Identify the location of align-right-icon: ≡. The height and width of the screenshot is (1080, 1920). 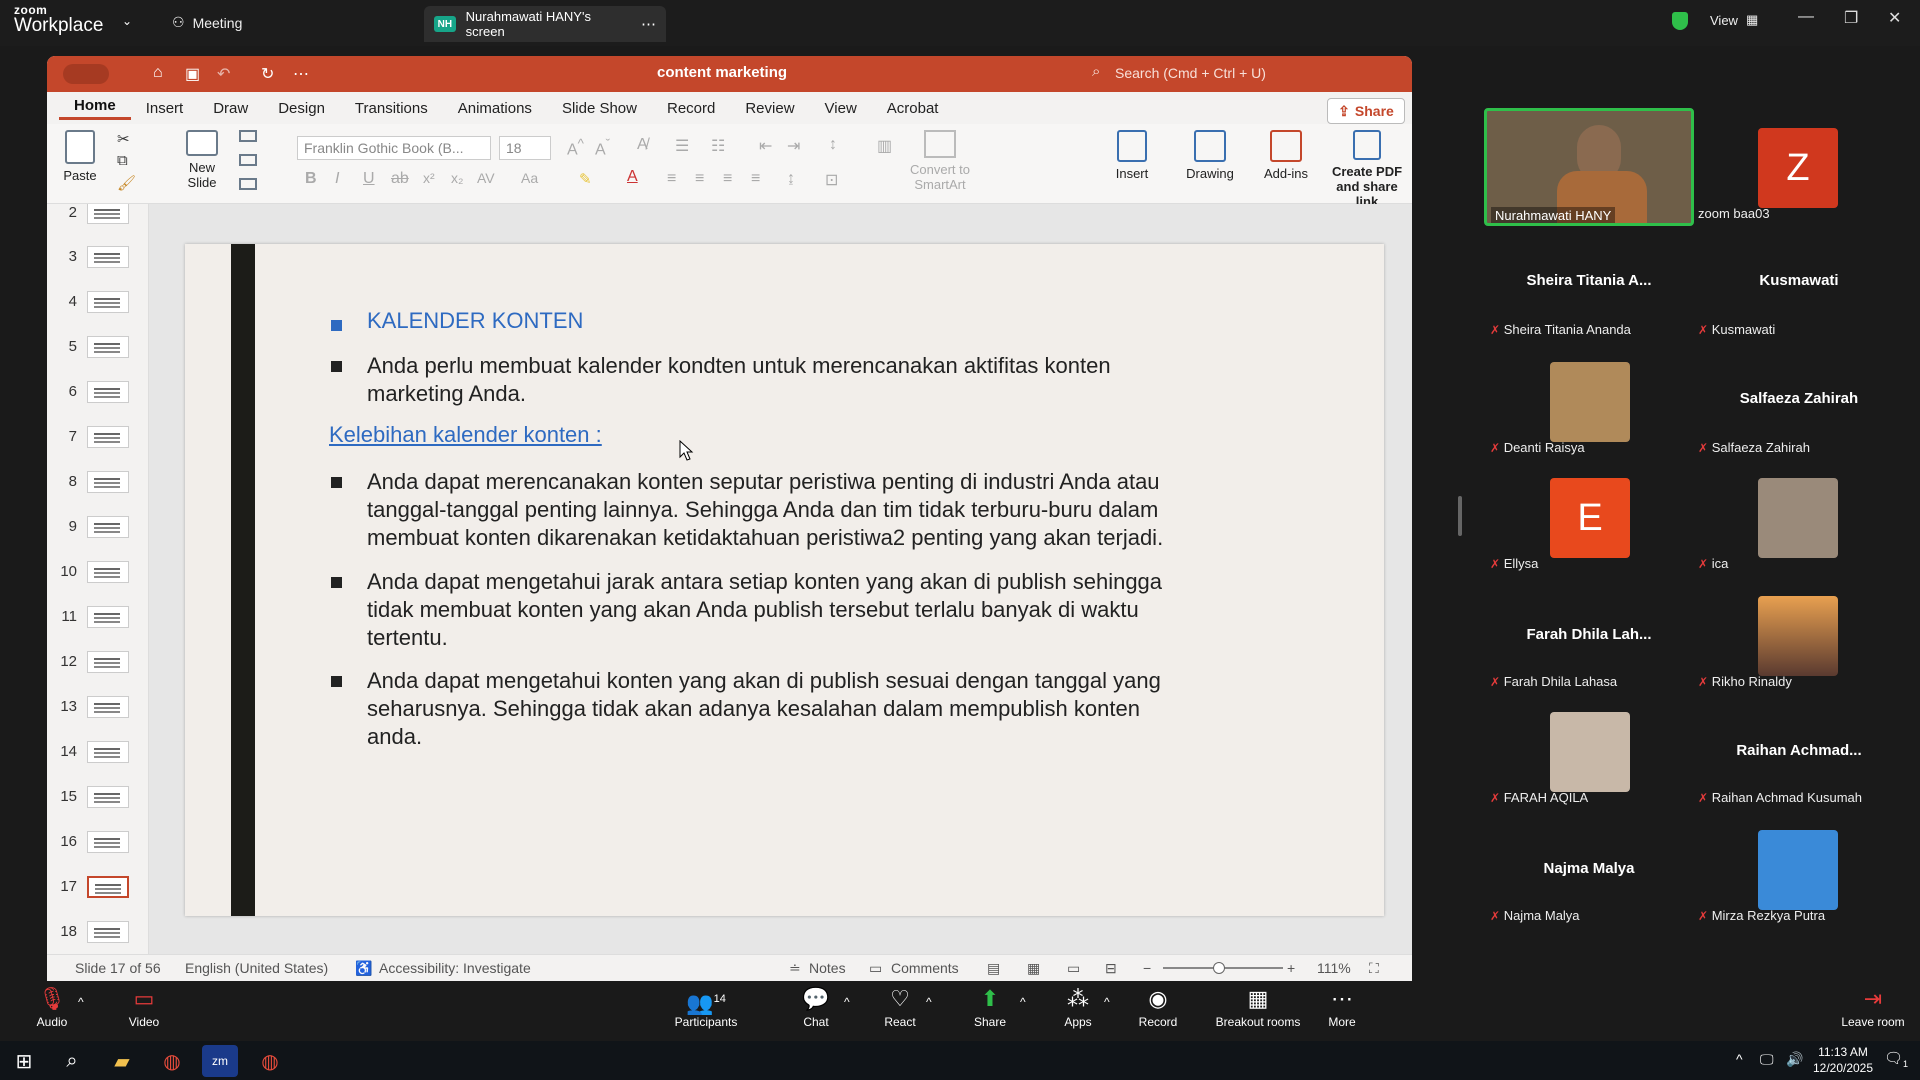
(727, 179).